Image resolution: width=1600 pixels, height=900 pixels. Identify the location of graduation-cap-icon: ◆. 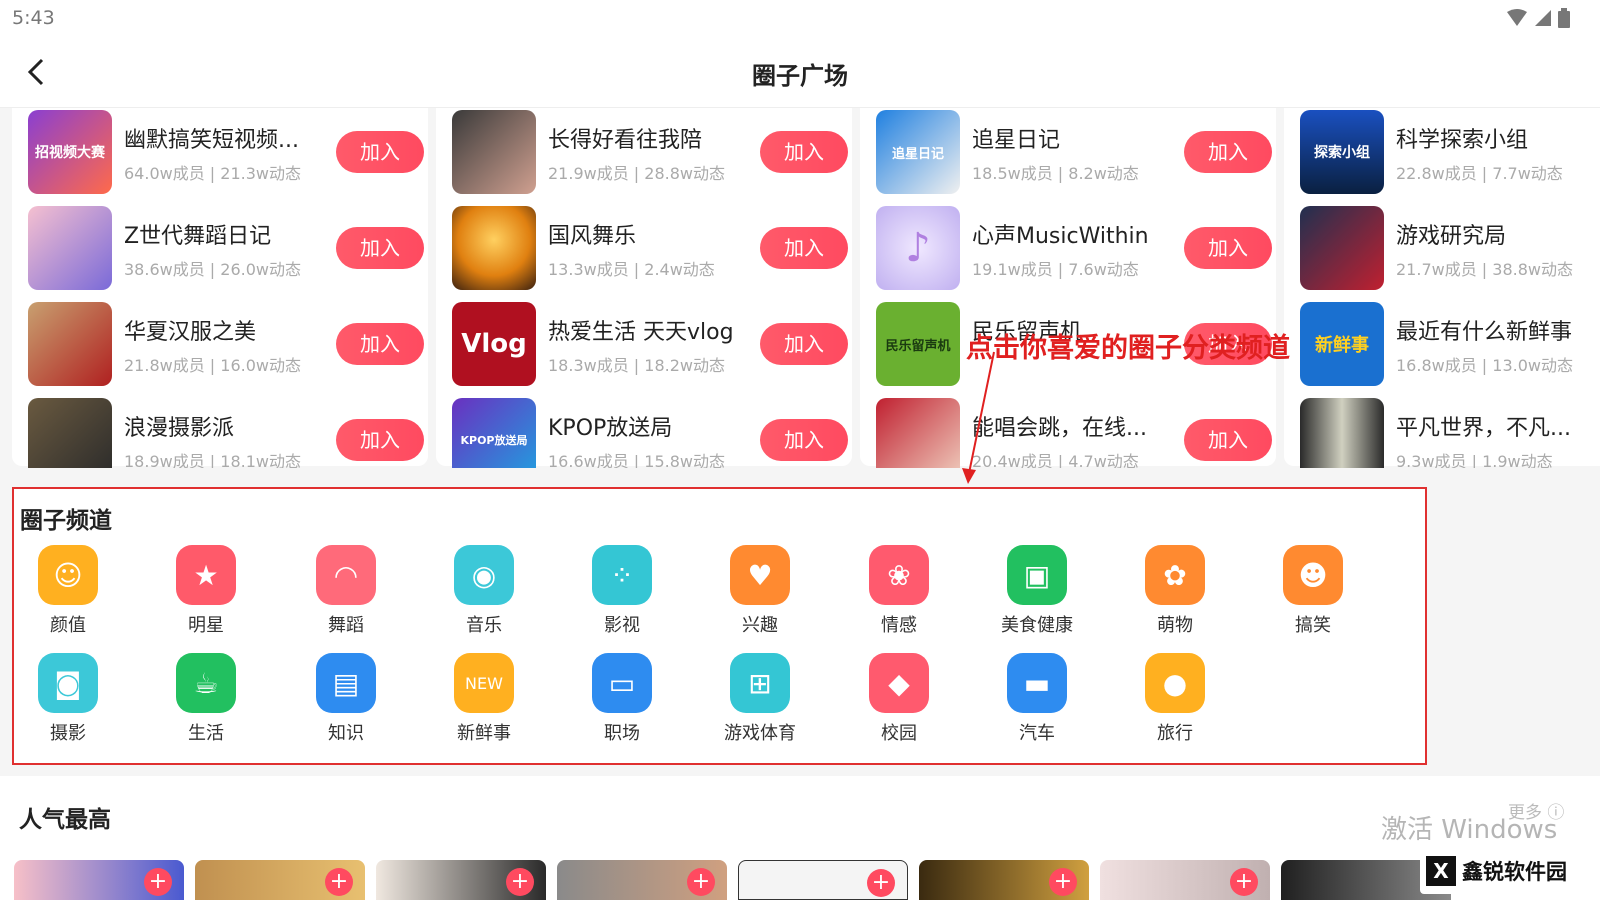
(899, 683).